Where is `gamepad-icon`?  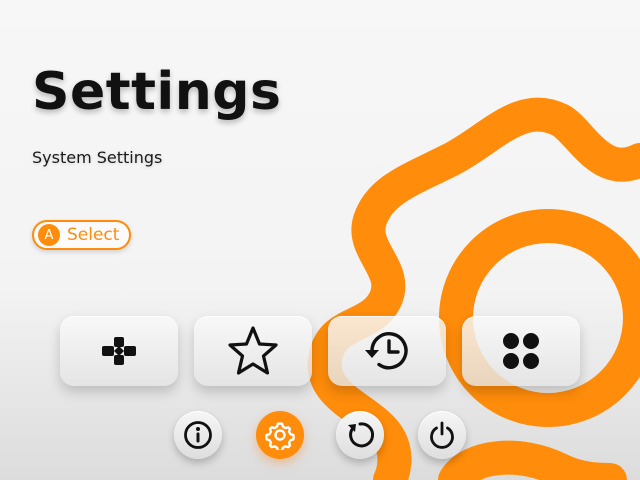 gamepad-icon is located at coordinates (119, 351).